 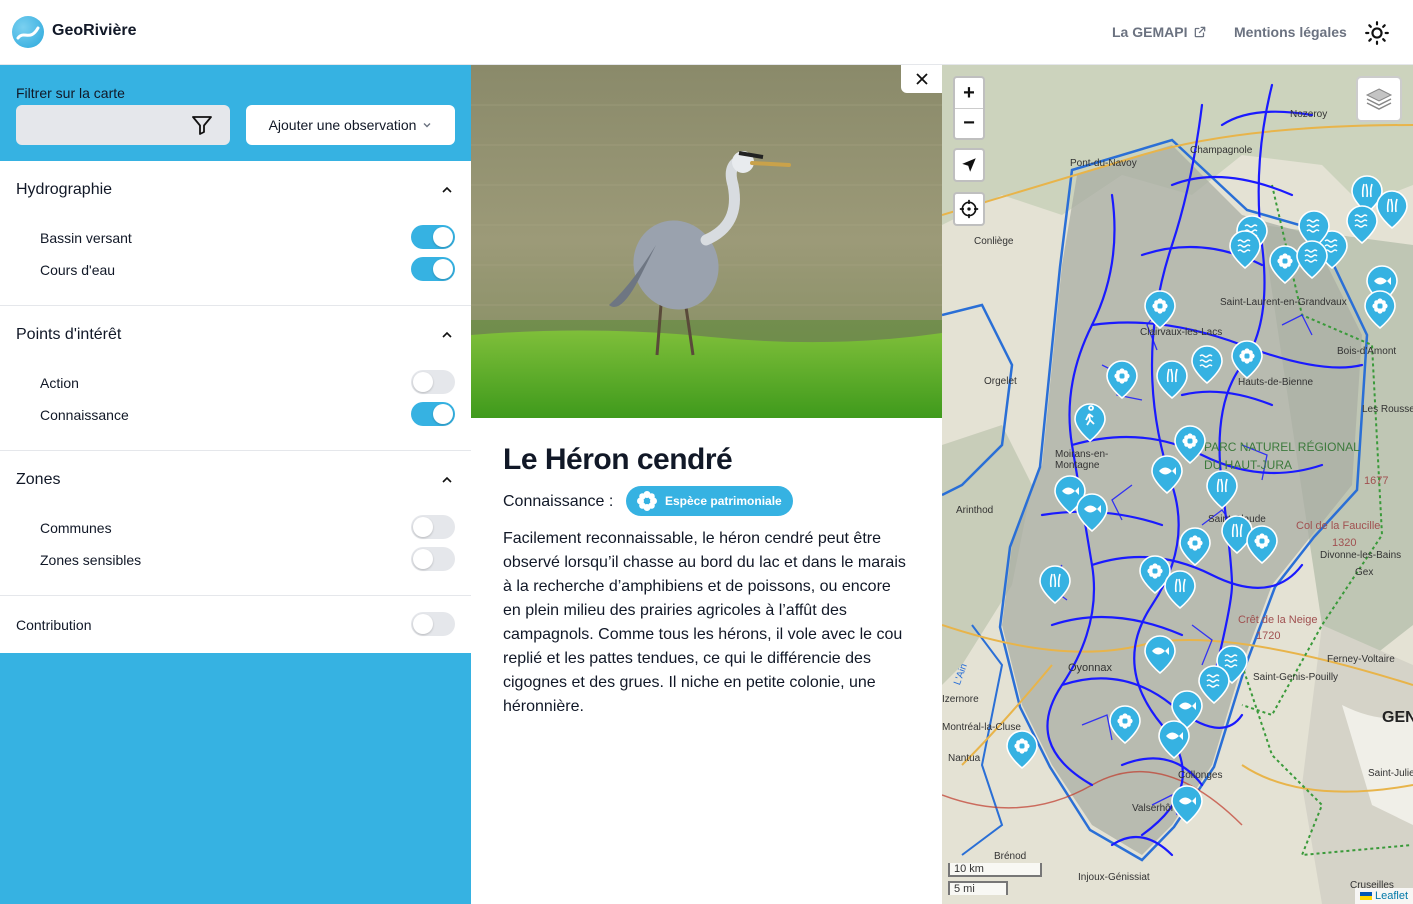 What do you see at coordinates (1200, 32) in the screenshot?
I see `external-link-icon` at bounding box center [1200, 32].